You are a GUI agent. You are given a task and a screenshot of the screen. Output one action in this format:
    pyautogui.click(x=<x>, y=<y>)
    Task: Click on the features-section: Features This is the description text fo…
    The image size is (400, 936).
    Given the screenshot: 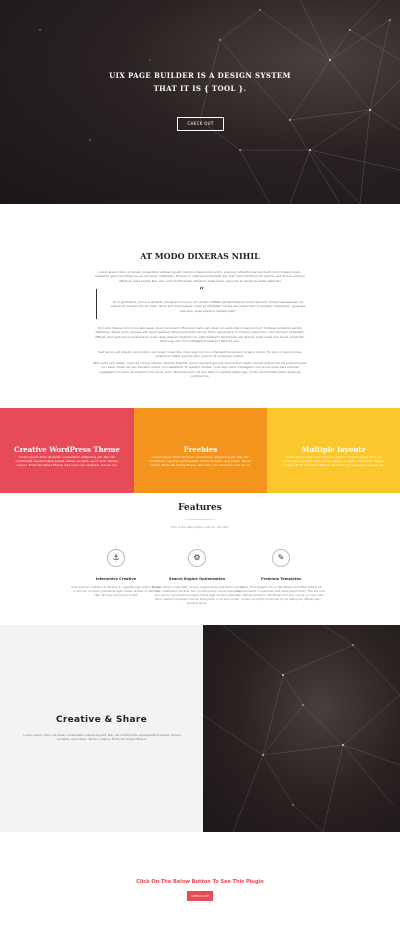 What is the action you would take?
    pyautogui.click(x=200, y=559)
    